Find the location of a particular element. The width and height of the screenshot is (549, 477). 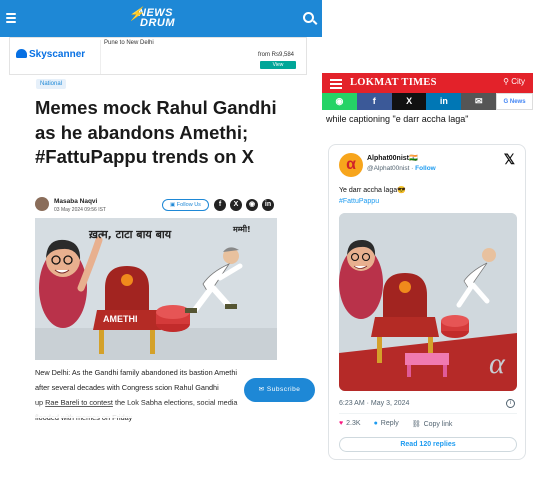

tweet-actions: ♥ 2.3K ● Reply ⛓ Copy link is located at coordinates (395, 424).